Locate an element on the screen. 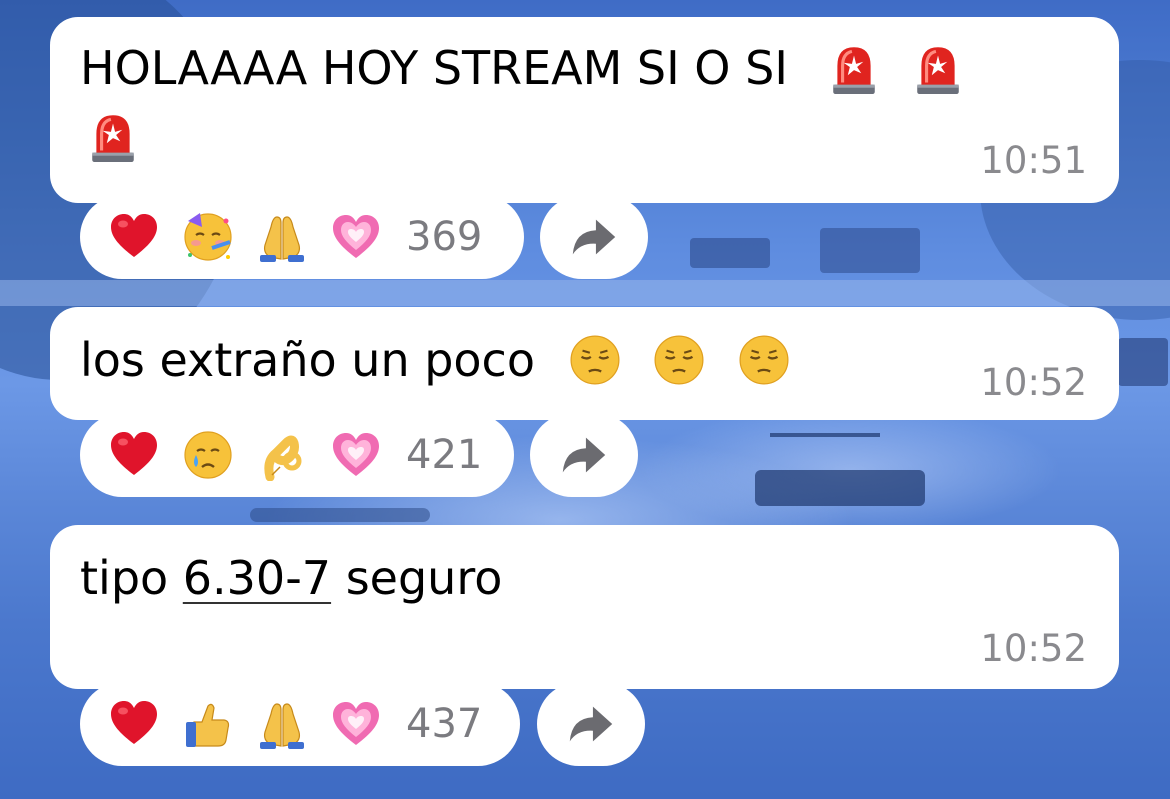 This screenshot has height=799, width=1170. reactions-bar: 421 is located at coordinates (297, 455).